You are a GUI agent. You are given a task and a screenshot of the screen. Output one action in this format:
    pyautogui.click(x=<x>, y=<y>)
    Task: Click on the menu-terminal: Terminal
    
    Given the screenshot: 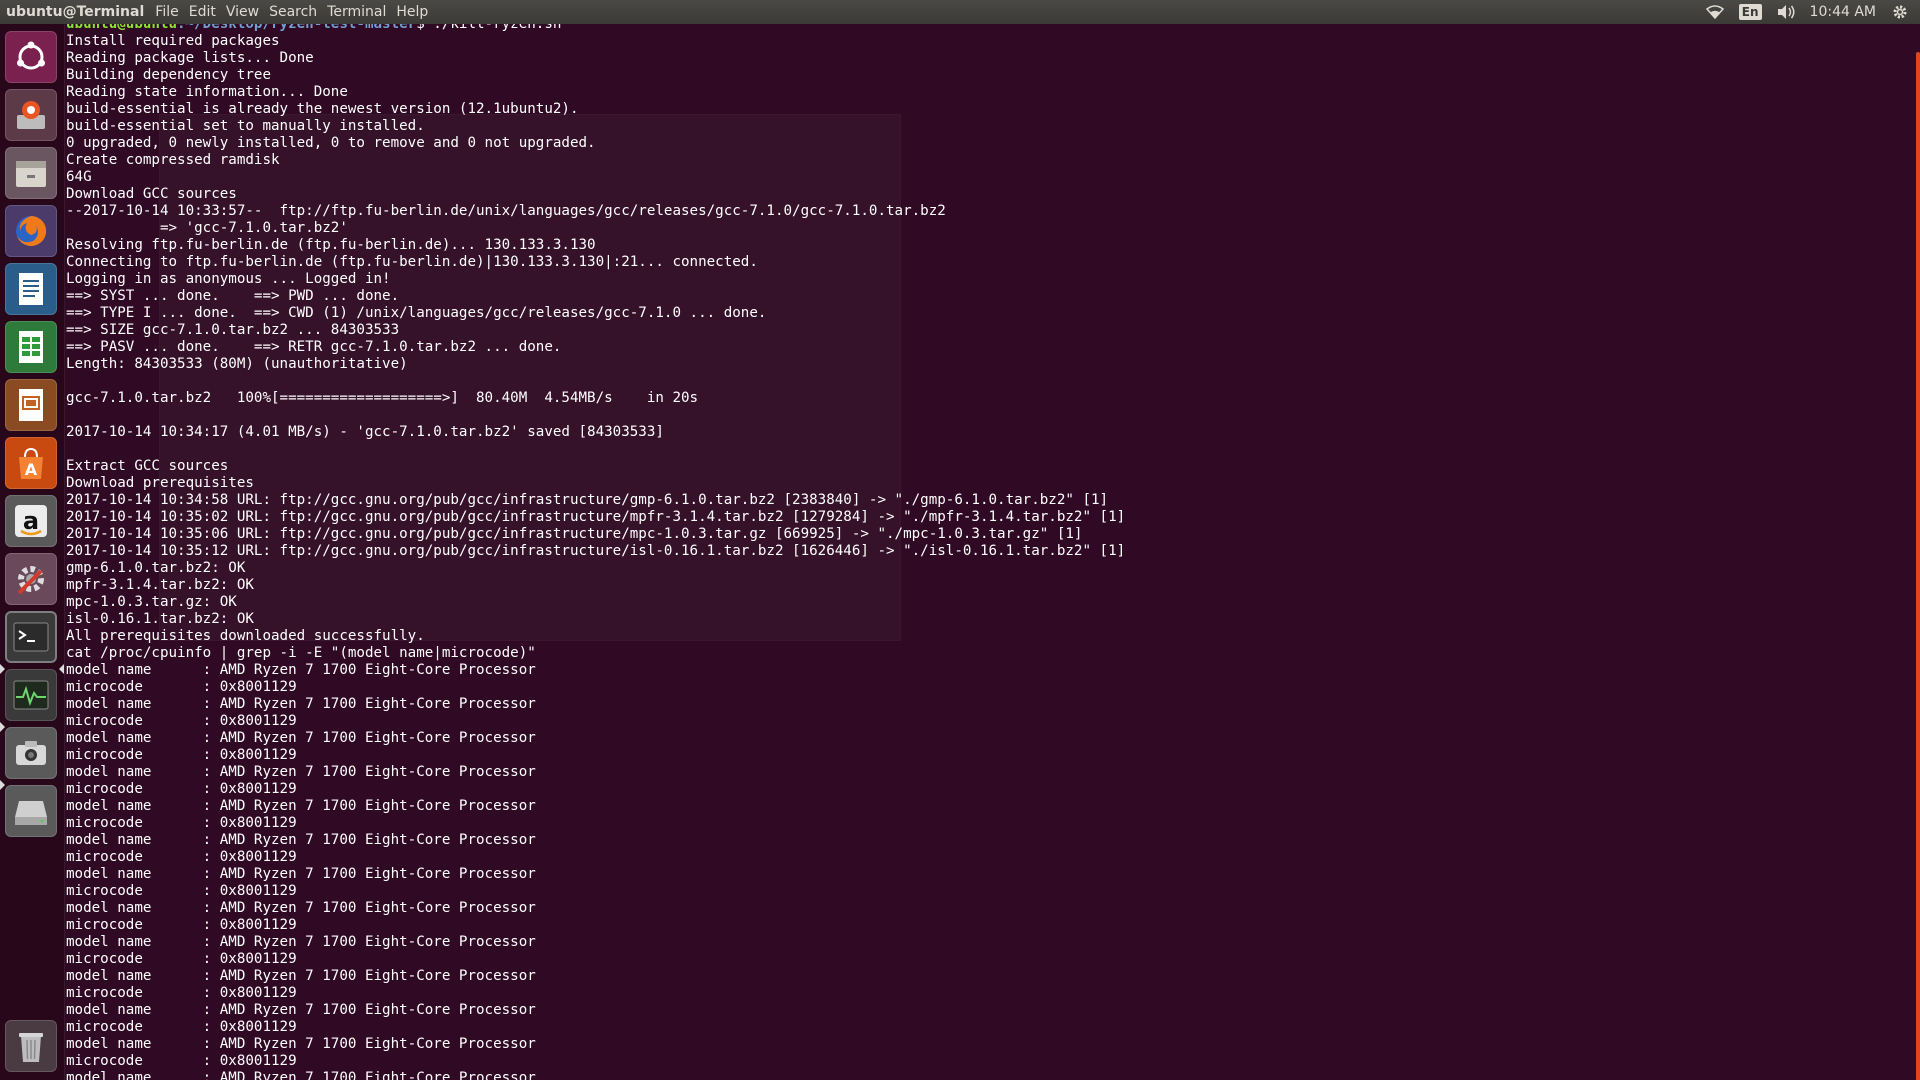 What is the action you would take?
    pyautogui.click(x=356, y=12)
    